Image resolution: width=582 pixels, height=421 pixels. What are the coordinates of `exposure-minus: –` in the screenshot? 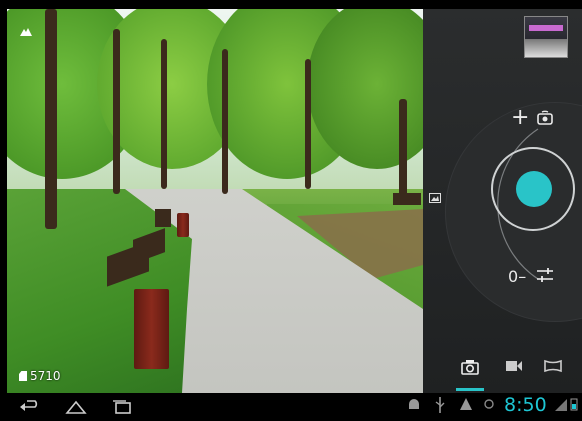 It's located at (522, 276).